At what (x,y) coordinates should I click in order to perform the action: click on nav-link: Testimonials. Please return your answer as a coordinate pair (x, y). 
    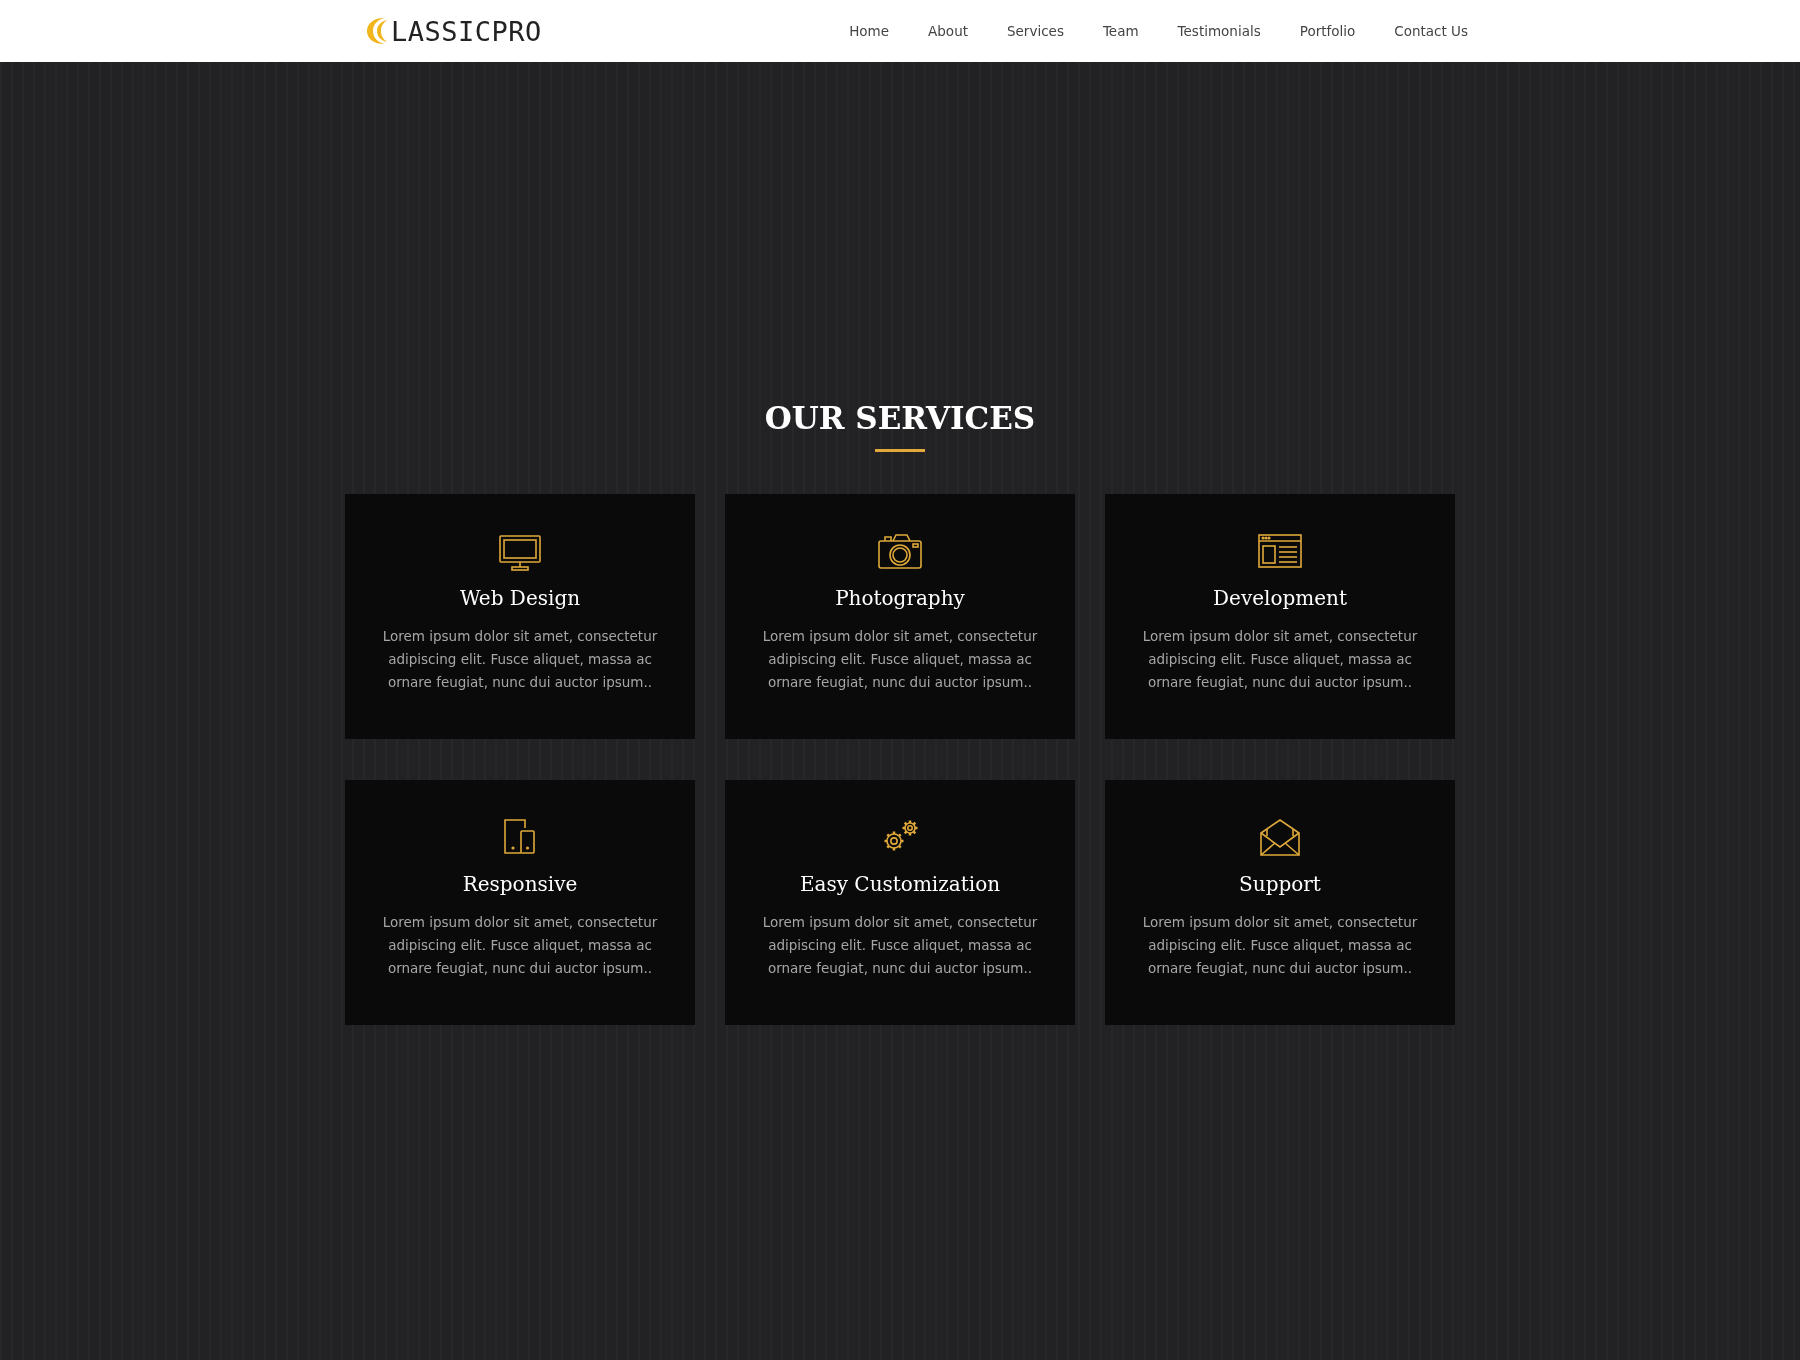
    Looking at the image, I should click on (1219, 31).